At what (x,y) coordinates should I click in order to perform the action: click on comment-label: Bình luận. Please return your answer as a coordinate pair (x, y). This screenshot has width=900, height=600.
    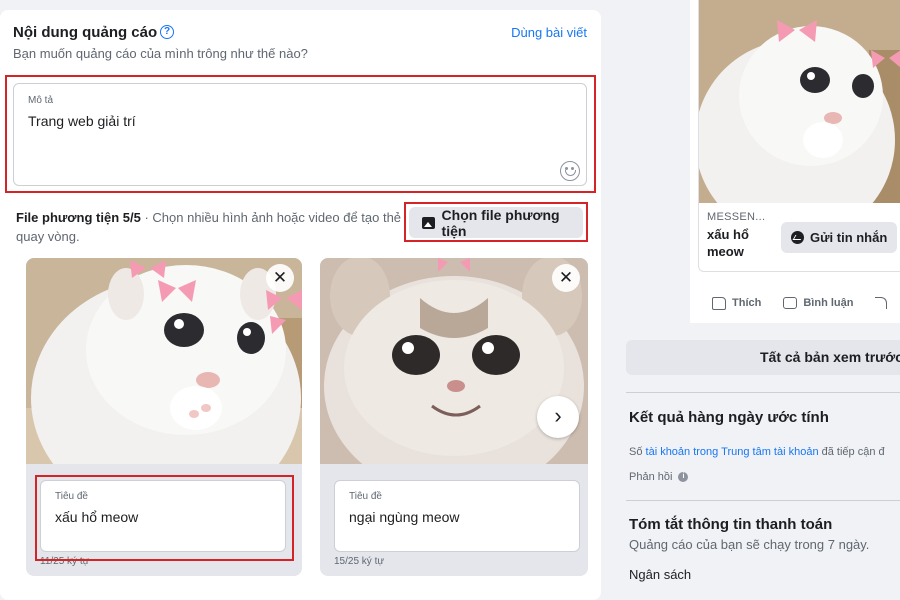
    Looking at the image, I should click on (828, 303).